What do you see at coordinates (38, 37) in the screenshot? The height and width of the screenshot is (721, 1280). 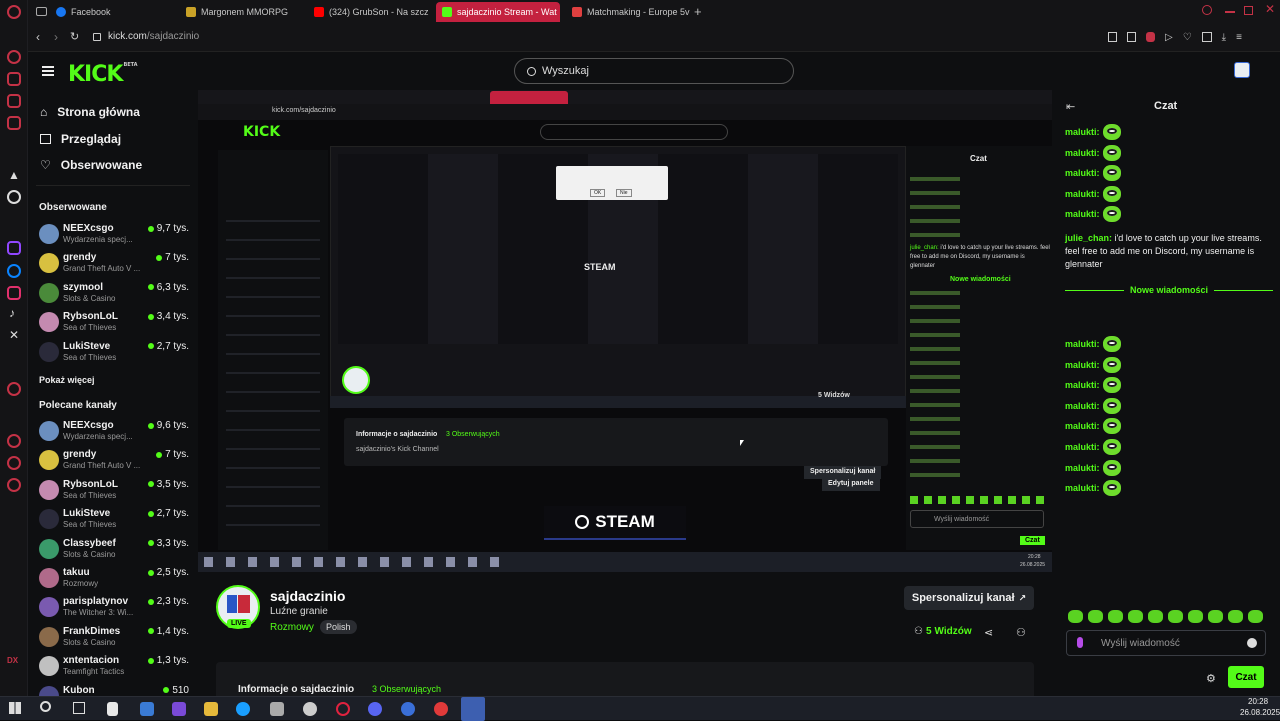 I see `back-icon: ‹` at bounding box center [38, 37].